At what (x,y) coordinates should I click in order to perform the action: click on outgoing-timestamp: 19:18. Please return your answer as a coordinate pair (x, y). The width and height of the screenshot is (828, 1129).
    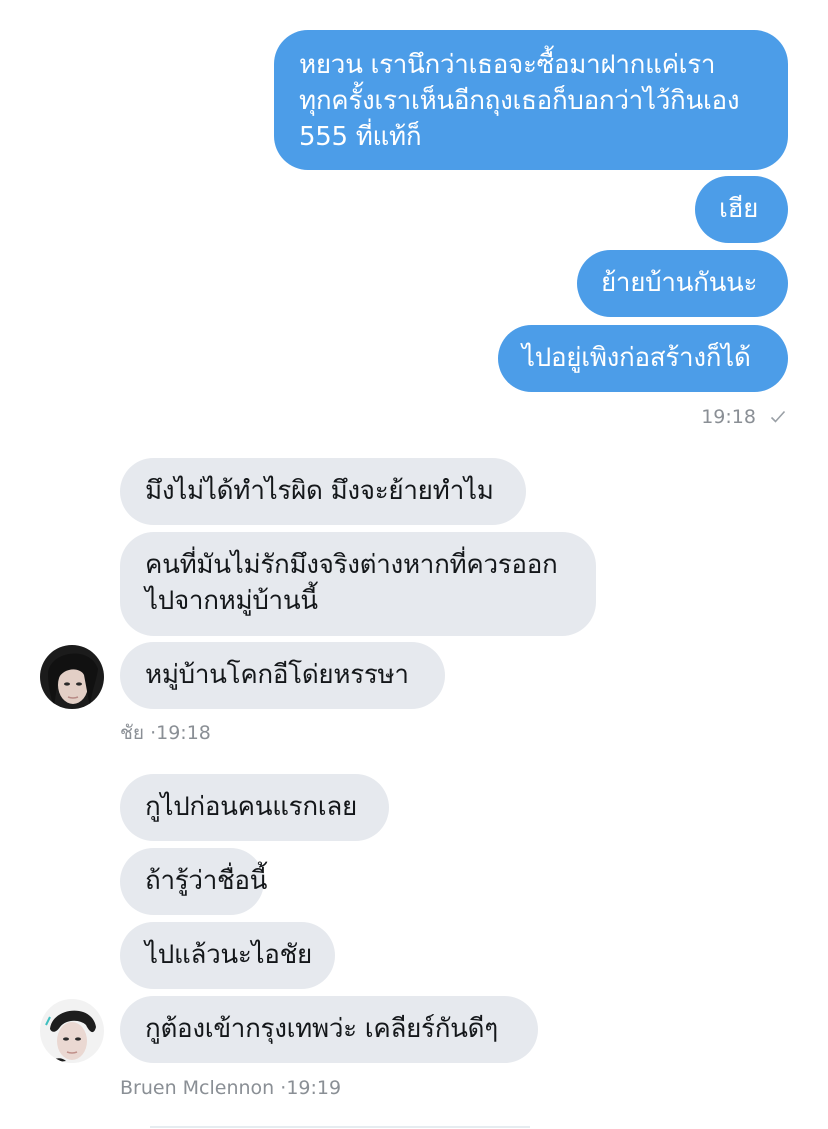
    Looking at the image, I should click on (743, 417).